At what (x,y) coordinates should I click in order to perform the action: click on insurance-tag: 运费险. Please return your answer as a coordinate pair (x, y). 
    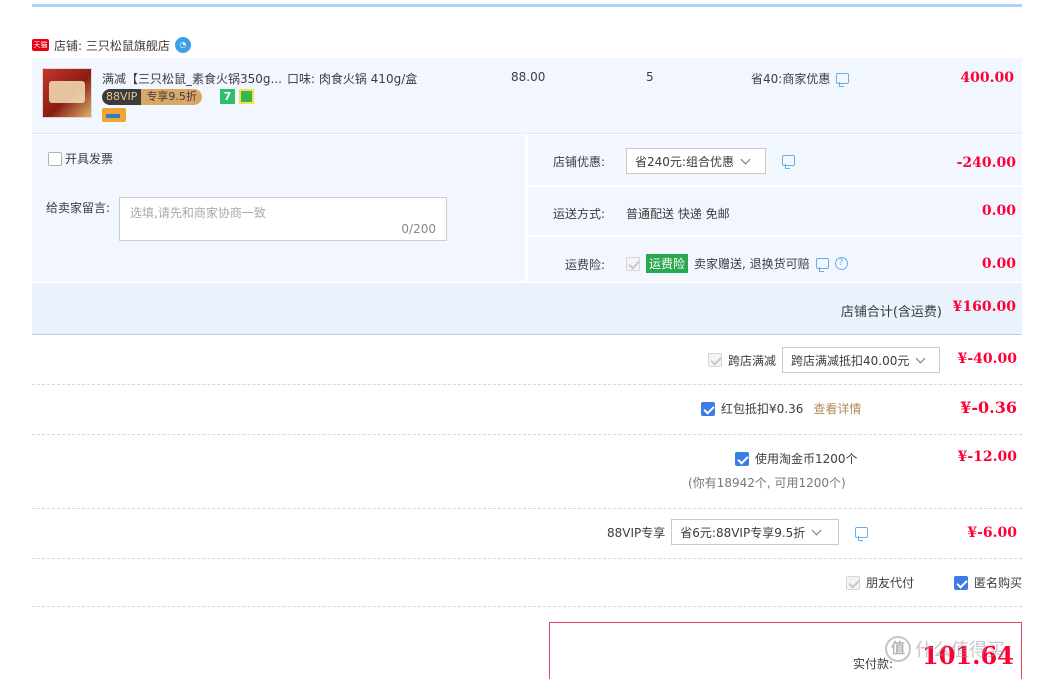
    Looking at the image, I should click on (667, 263).